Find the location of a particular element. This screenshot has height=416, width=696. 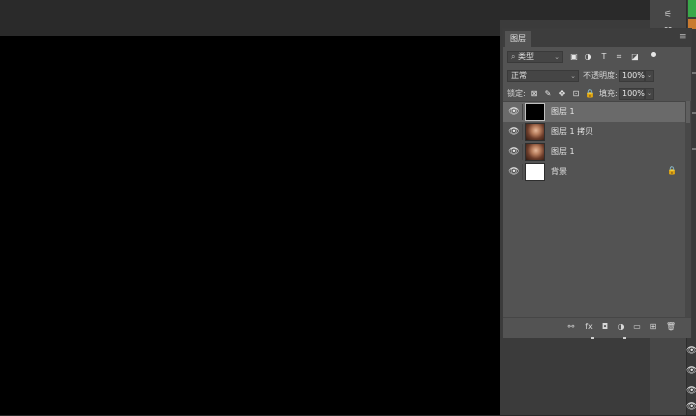

opacity-dropdown-icon: ⌄ is located at coordinates (649, 76).